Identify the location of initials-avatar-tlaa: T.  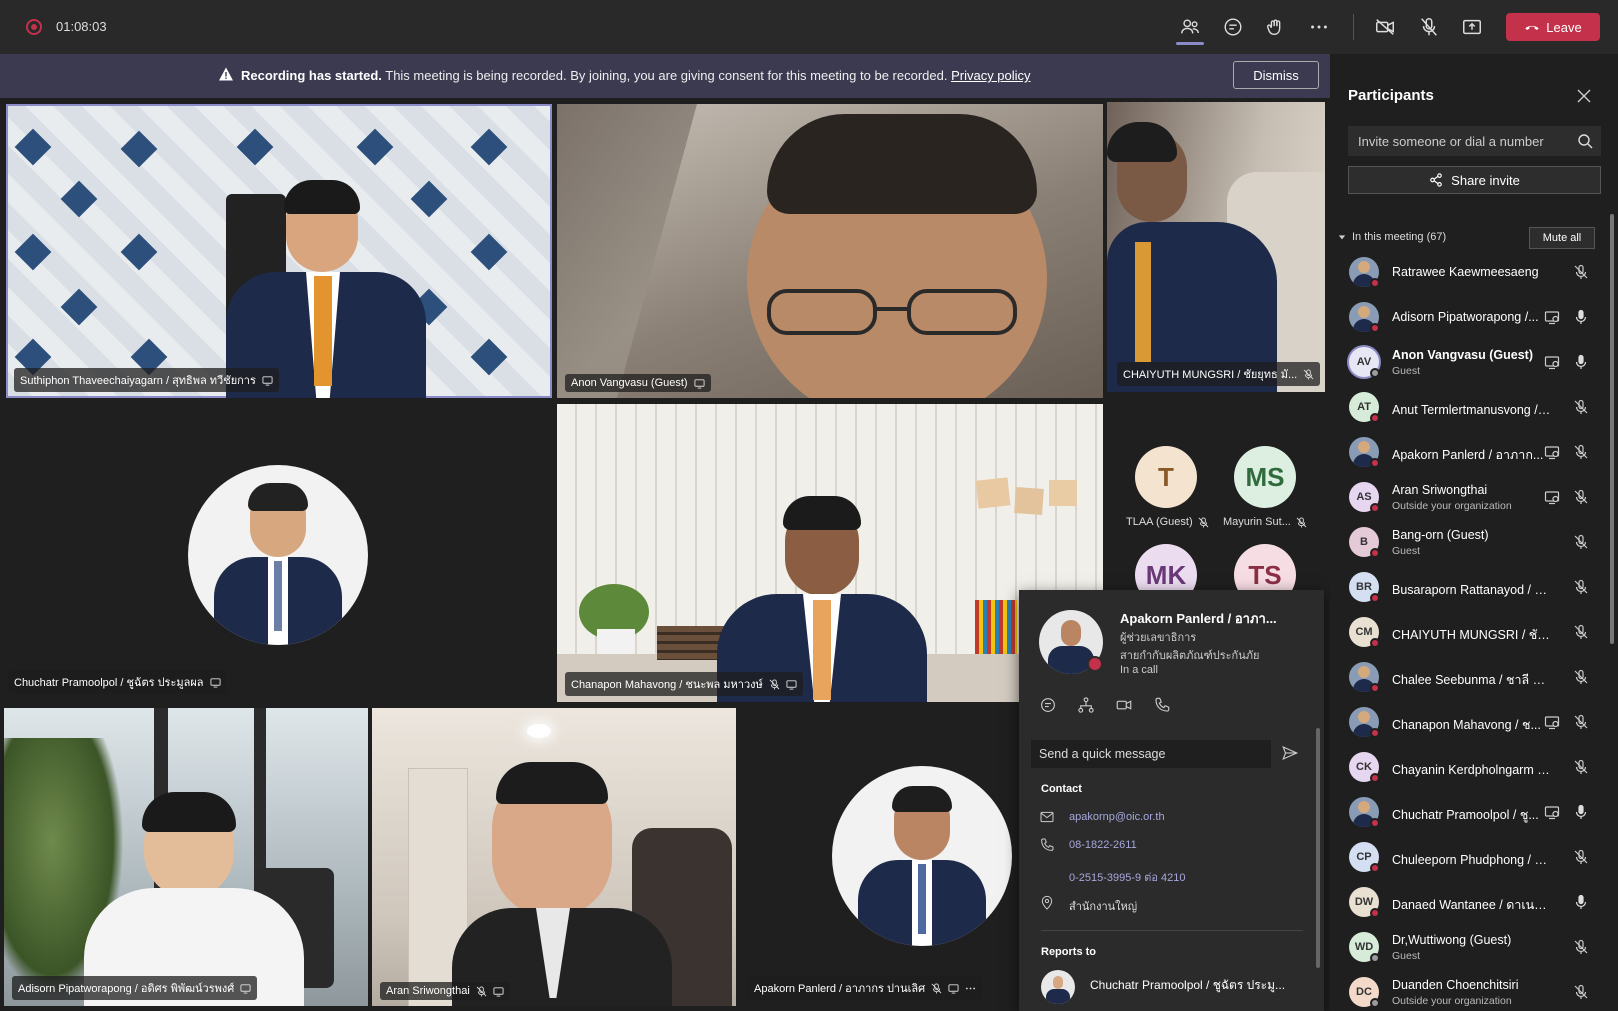
(1166, 477).